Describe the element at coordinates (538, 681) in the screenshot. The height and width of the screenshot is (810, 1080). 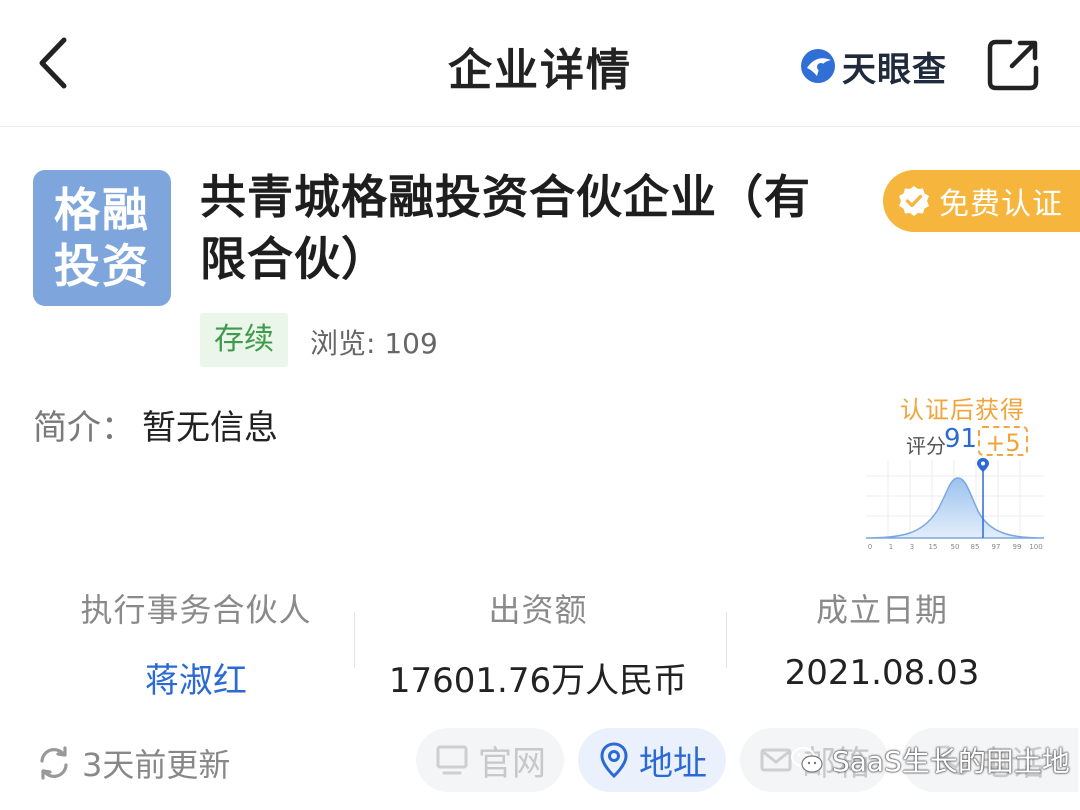
I see `stat-capital-value: 17601.76万人民币` at that location.